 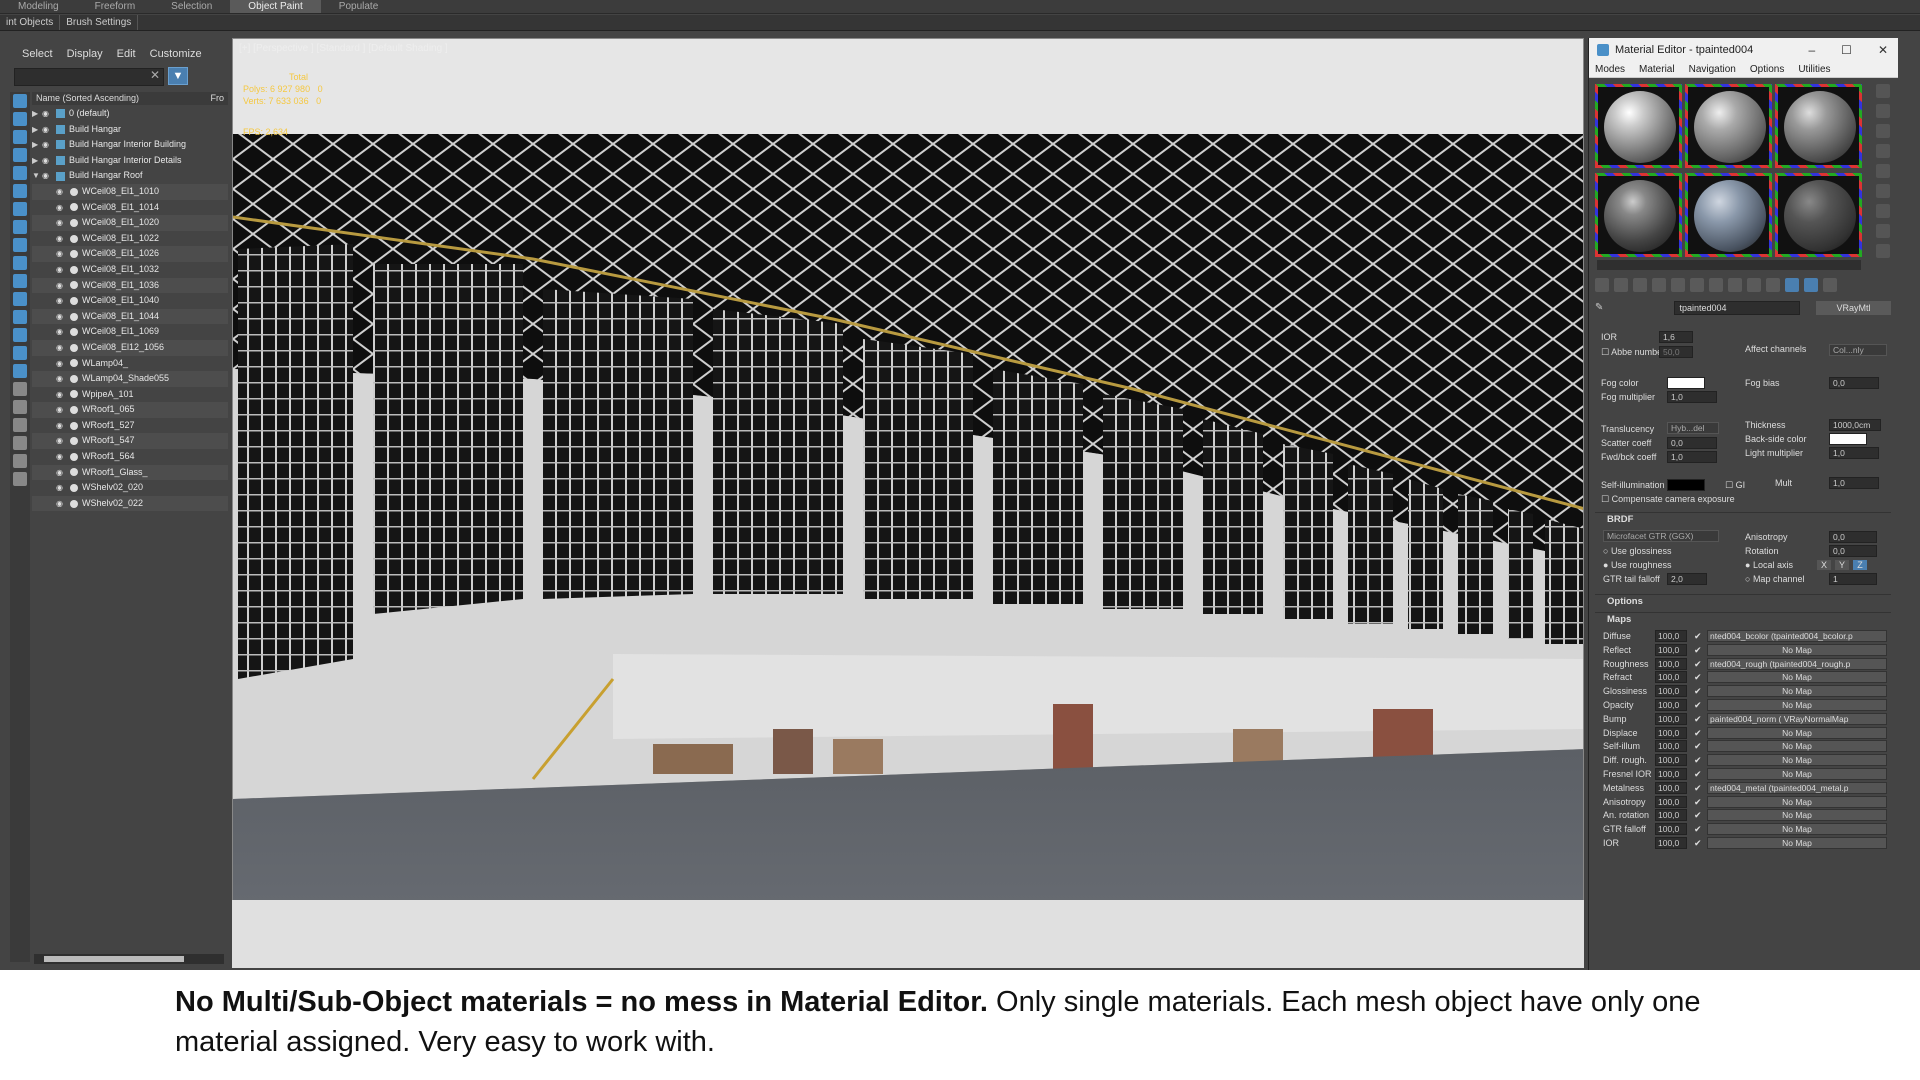 I want to click on material-menu-modes: Modes, so click(x=1610, y=69).